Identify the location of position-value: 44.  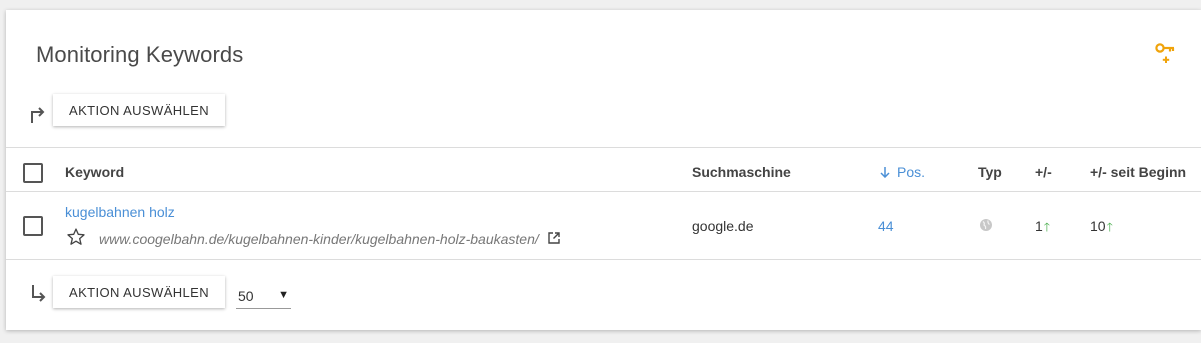
(886, 226).